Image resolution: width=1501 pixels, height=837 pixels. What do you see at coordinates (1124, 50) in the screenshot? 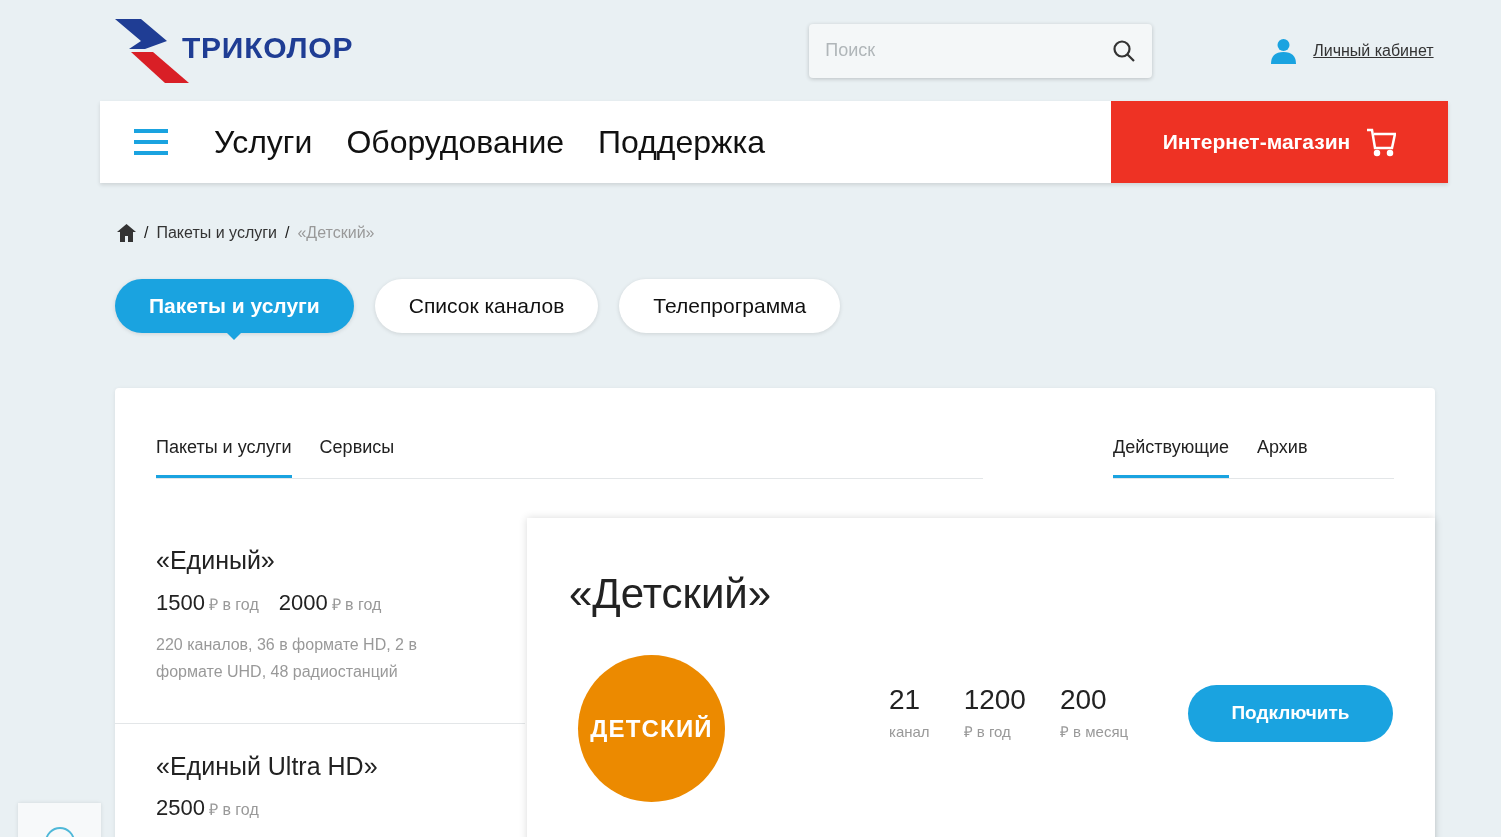
I see `search-icon` at bounding box center [1124, 50].